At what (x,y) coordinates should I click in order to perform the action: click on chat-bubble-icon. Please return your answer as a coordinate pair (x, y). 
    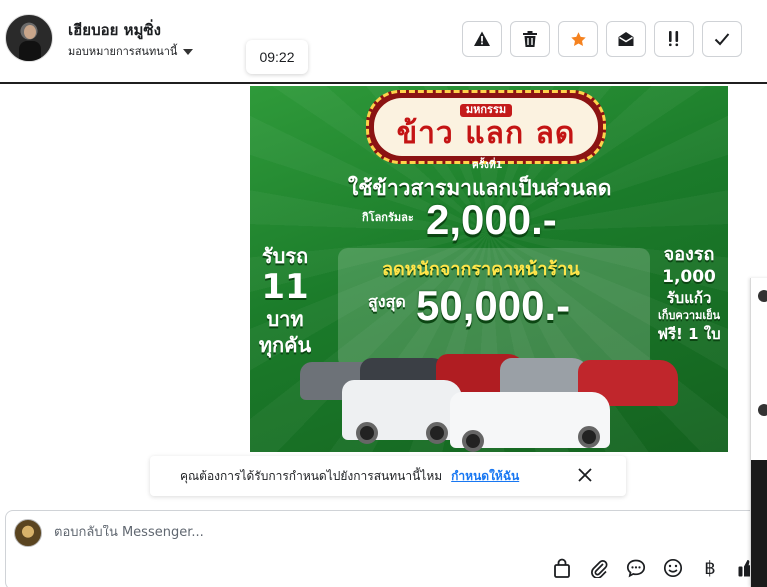
    Looking at the image, I should click on (636, 568).